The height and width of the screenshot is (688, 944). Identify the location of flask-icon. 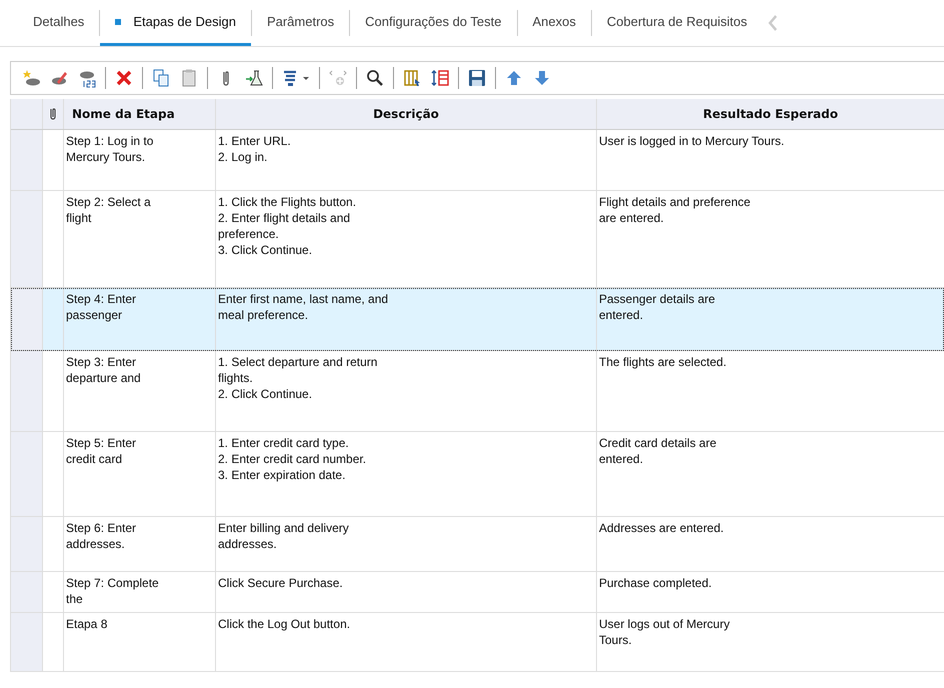
(254, 78).